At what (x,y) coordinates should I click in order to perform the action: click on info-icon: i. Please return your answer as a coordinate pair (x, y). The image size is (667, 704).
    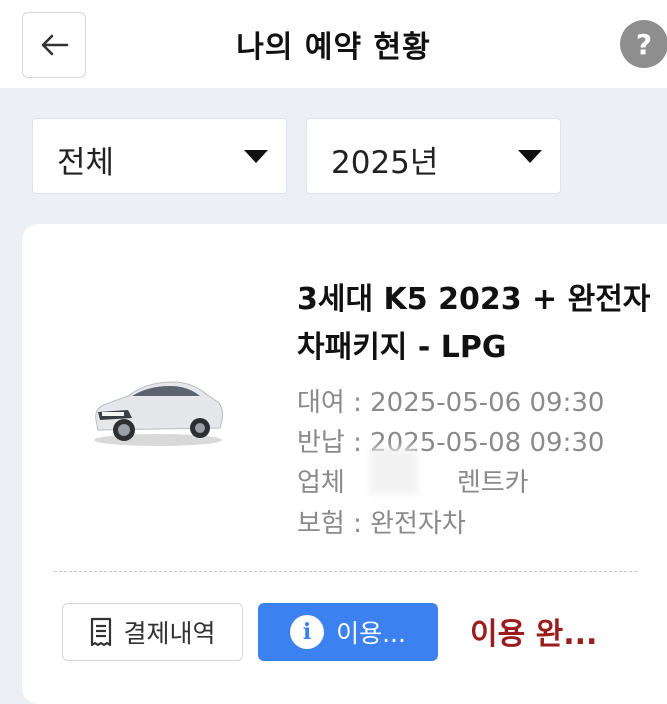
    Looking at the image, I should click on (307, 632).